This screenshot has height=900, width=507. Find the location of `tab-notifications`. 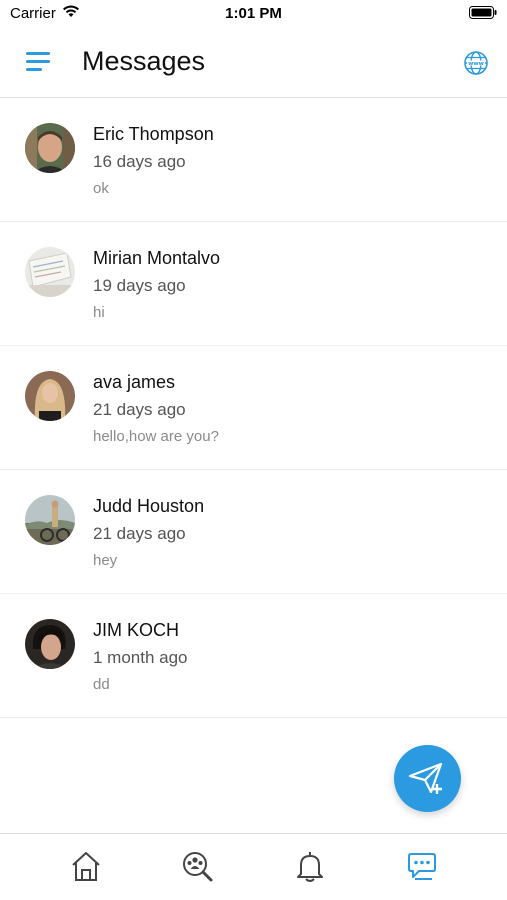

tab-notifications is located at coordinates (310, 866).